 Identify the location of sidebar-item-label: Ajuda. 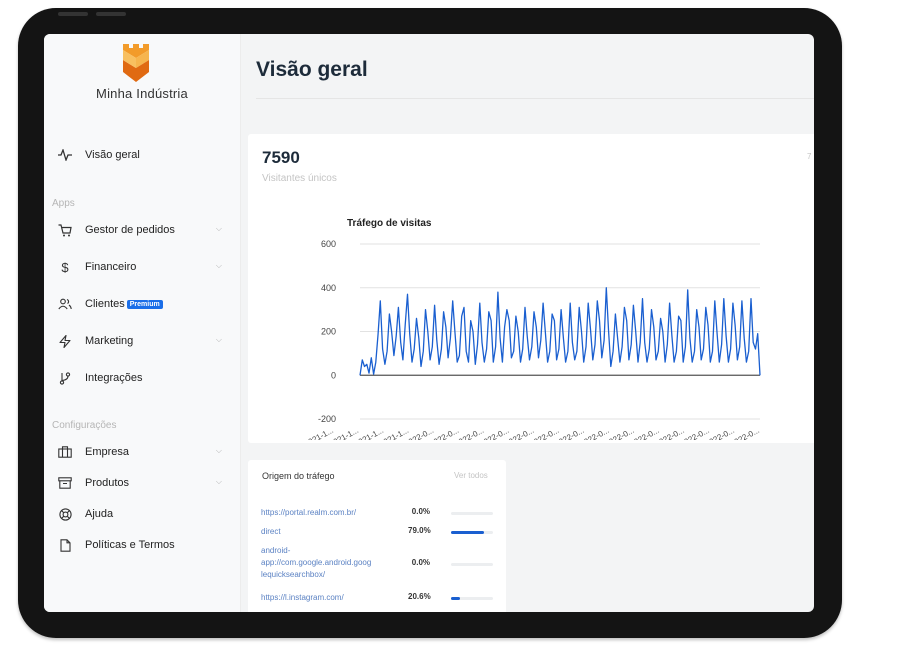
(99, 514).